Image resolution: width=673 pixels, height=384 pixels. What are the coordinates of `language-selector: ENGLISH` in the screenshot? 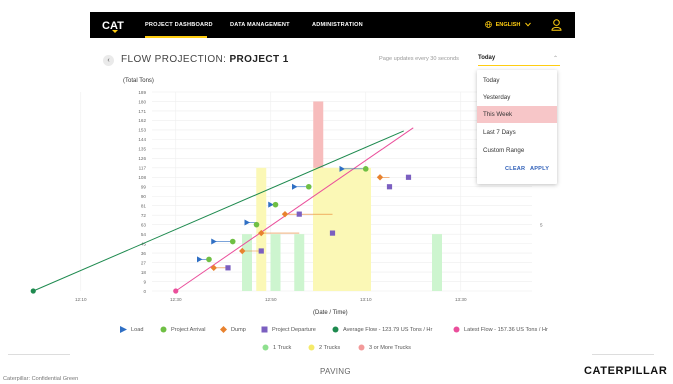 It's located at (508, 25).